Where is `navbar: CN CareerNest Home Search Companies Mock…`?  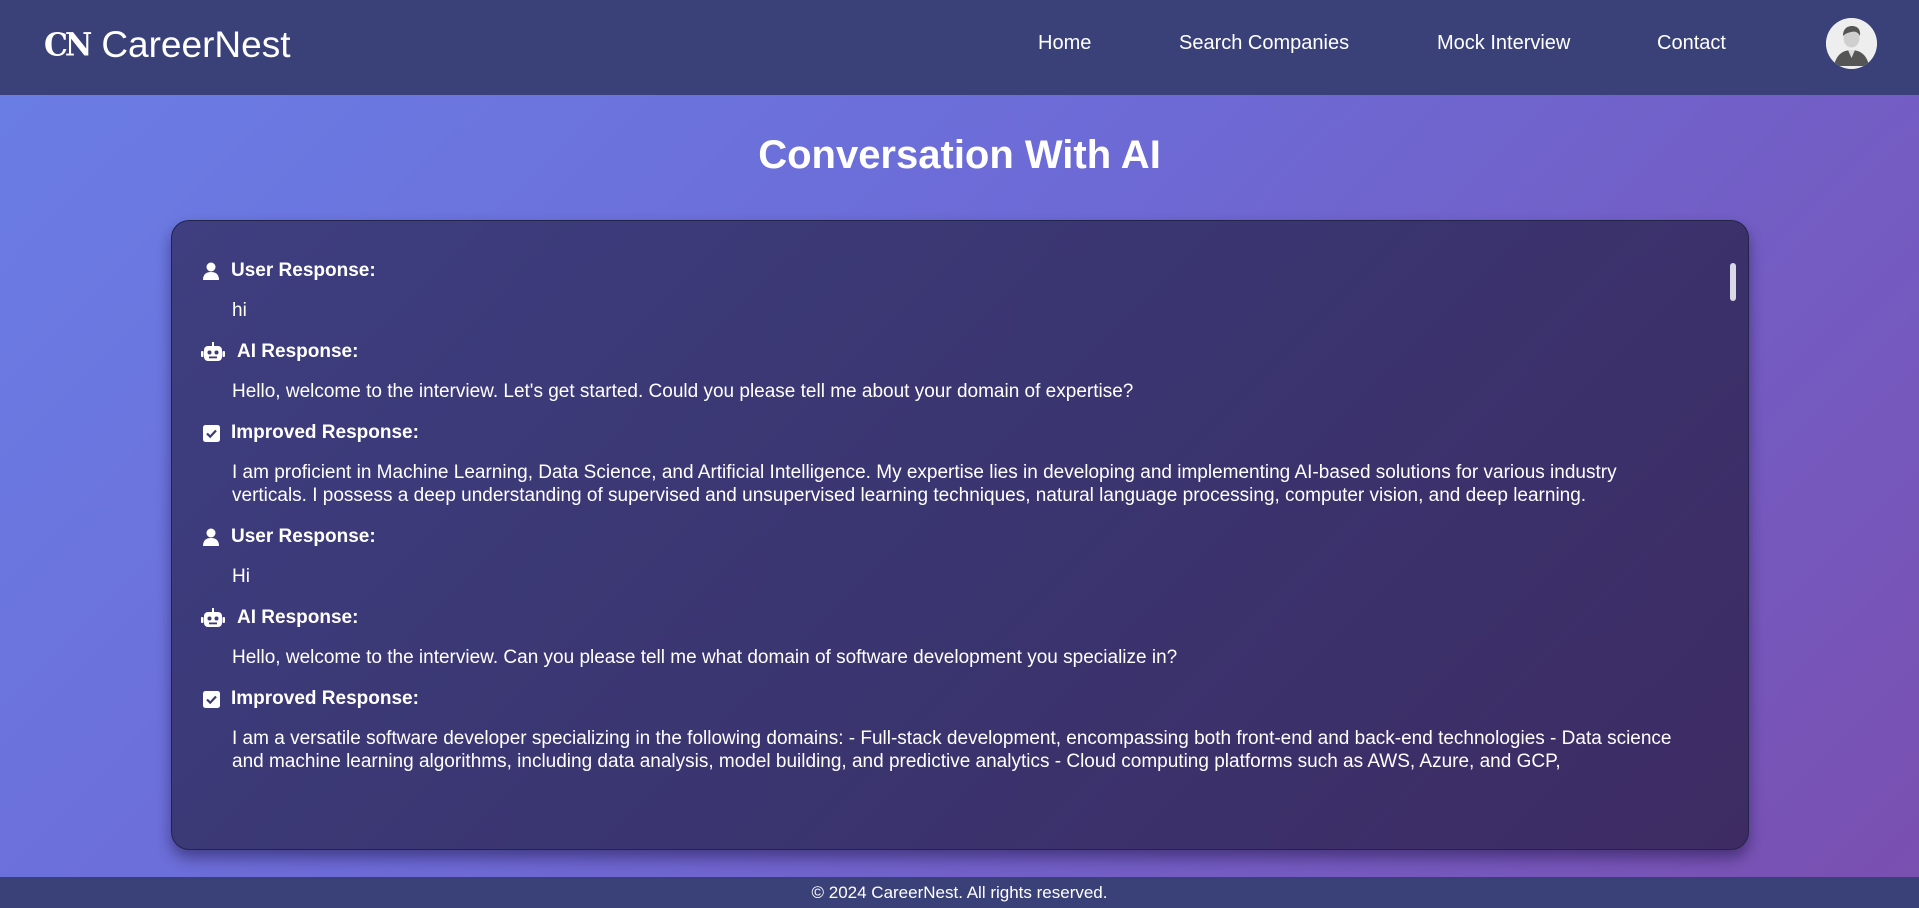
navbar: CN CareerNest Home Search Companies Mock… is located at coordinates (959, 47).